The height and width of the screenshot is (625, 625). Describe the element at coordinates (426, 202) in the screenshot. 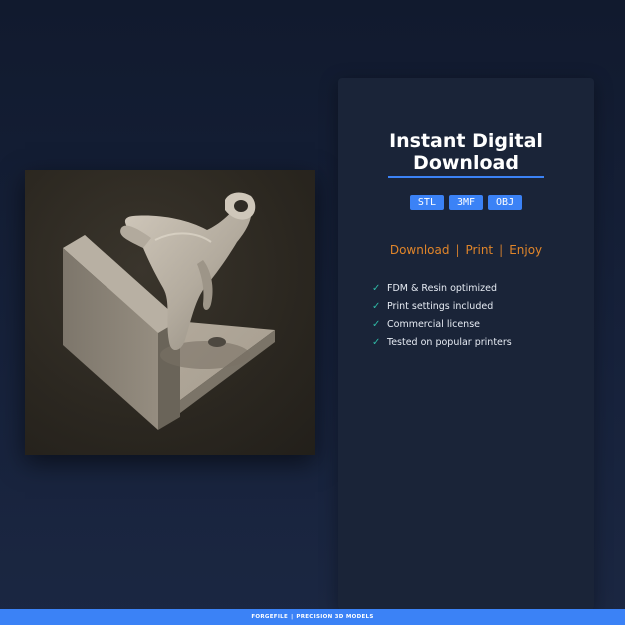

I see `format-badge-stl: STL` at that location.